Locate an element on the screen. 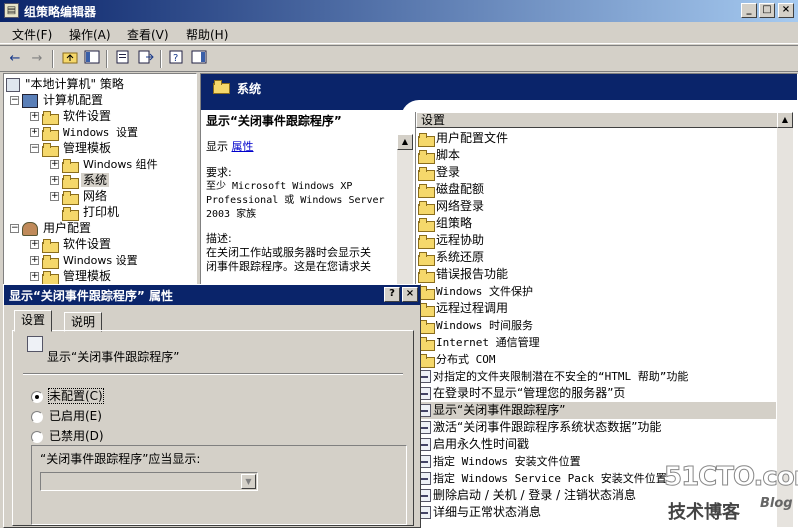  user-icon is located at coordinates (30, 228).